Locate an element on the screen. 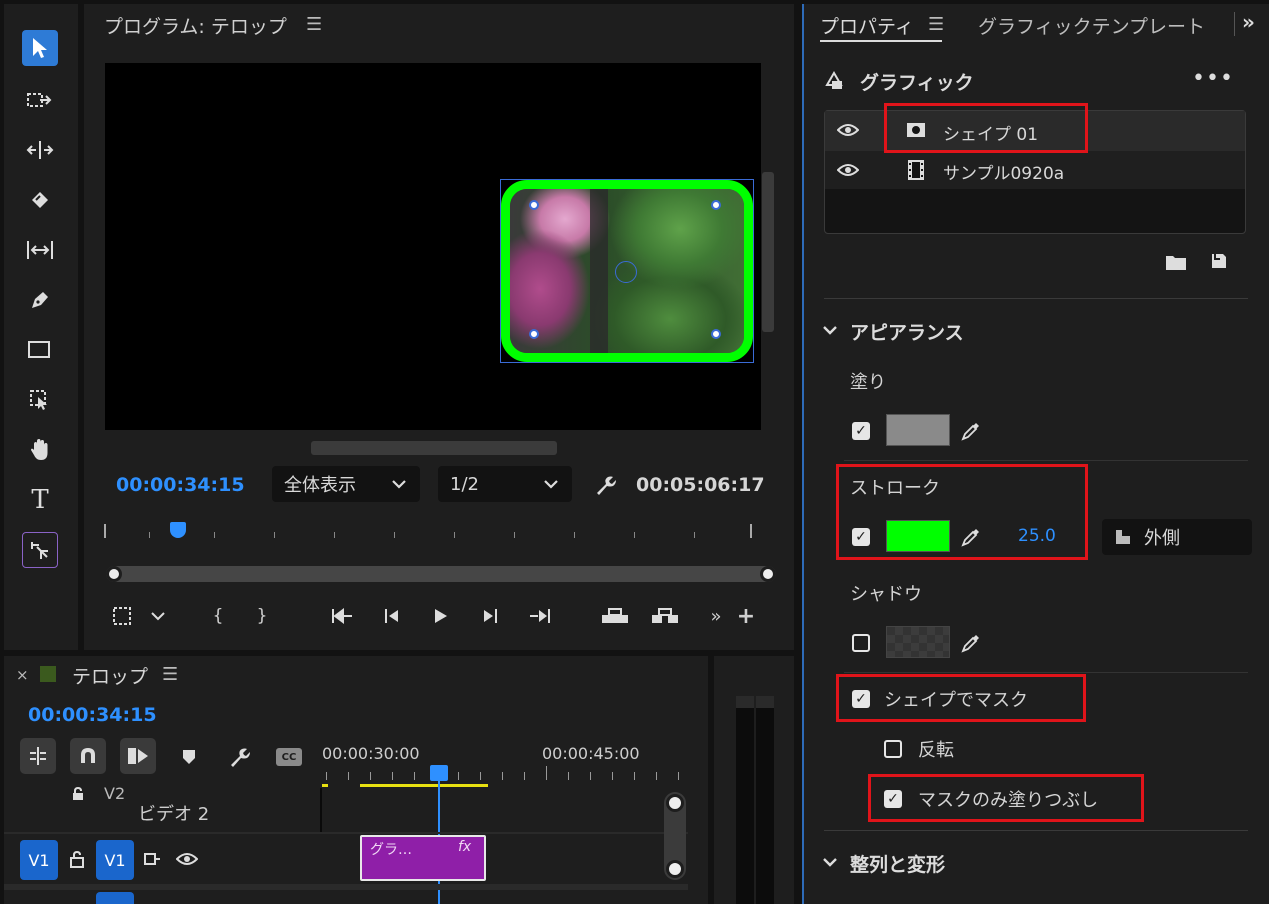  shadow-color-swatch is located at coordinates (918, 642).